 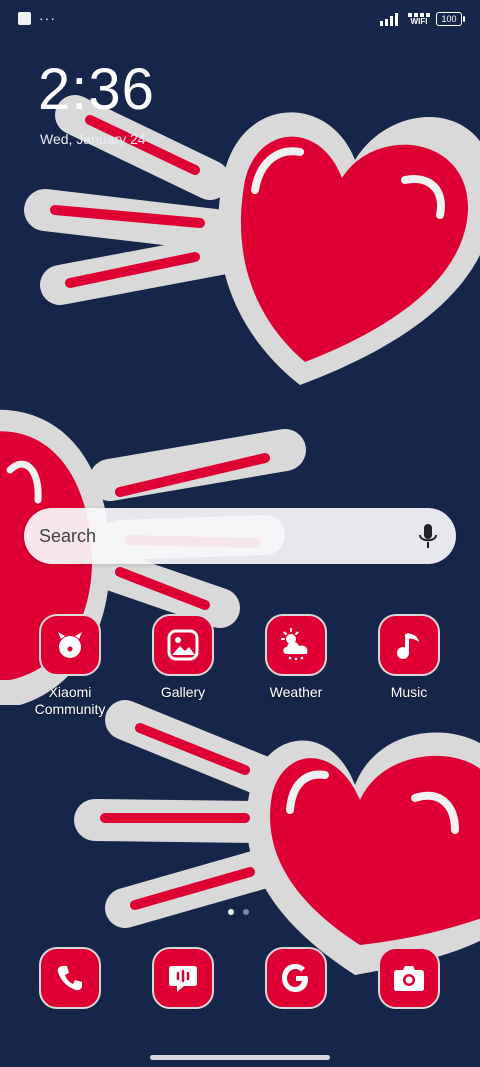 I want to click on app-label: Xiaomi Community, so click(x=70, y=700).